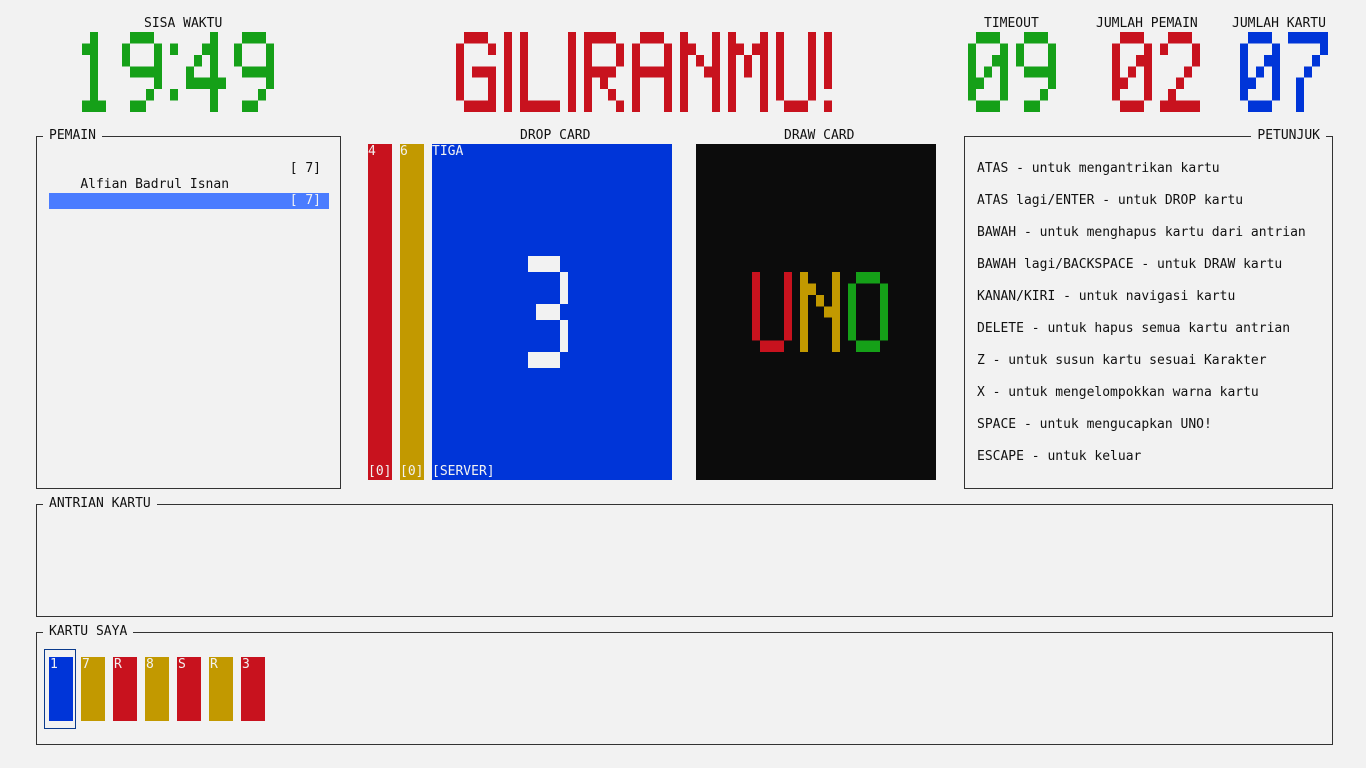 The image size is (1366, 768). I want to click on glyph-:, so click(174, 72).